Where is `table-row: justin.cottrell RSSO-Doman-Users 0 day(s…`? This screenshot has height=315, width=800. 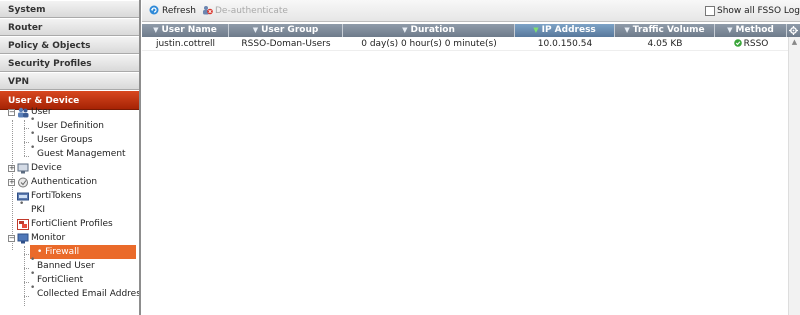 table-row: justin.cottrell RSSO-Doman-Users 0 day(s… is located at coordinates (471, 44).